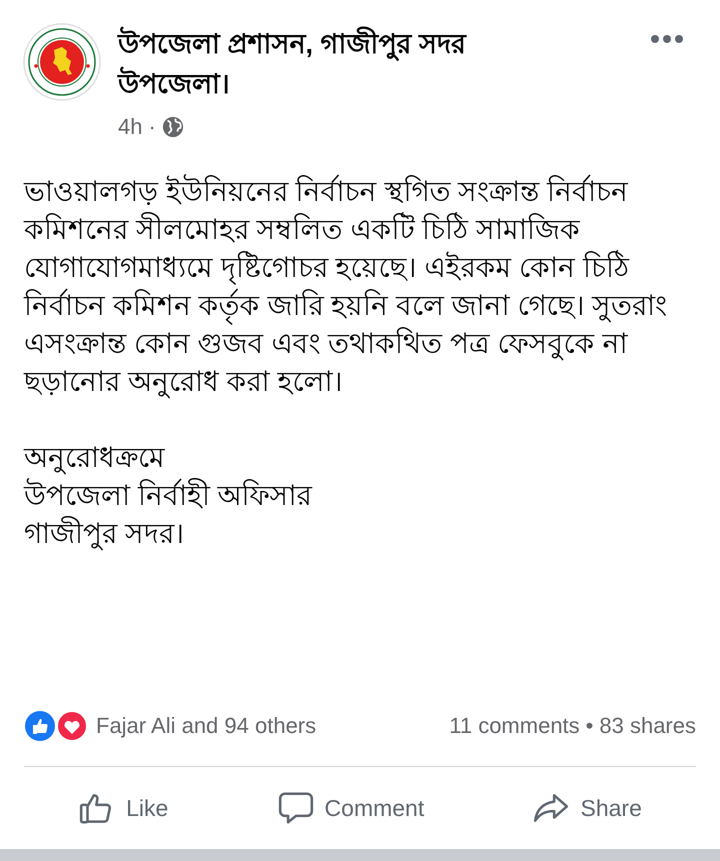  Describe the element at coordinates (130, 127) in the screenshot. I see `post-time: 4h` at that location.